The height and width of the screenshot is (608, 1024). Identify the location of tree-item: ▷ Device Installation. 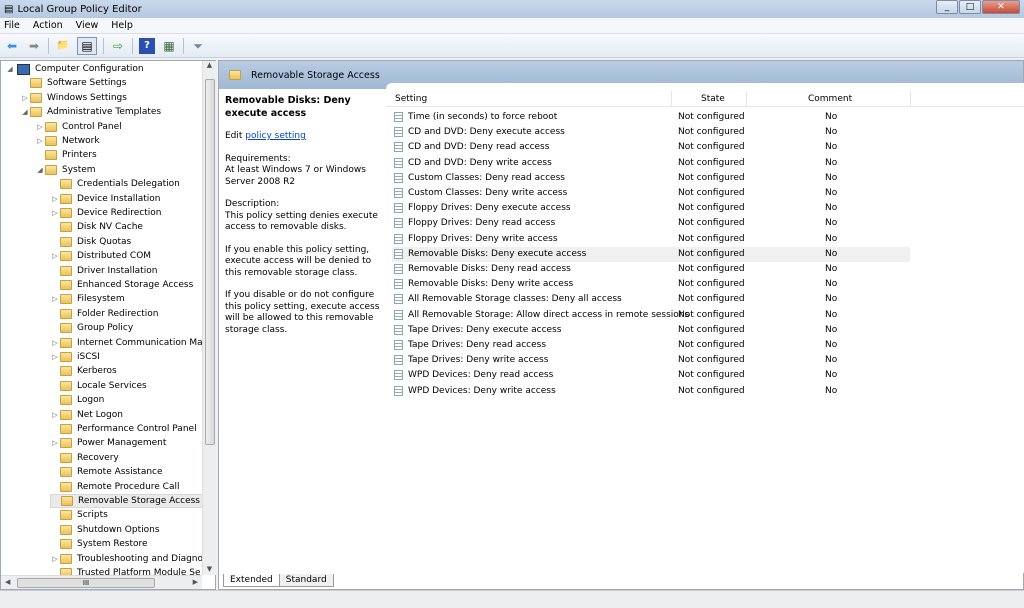
(105, 199).